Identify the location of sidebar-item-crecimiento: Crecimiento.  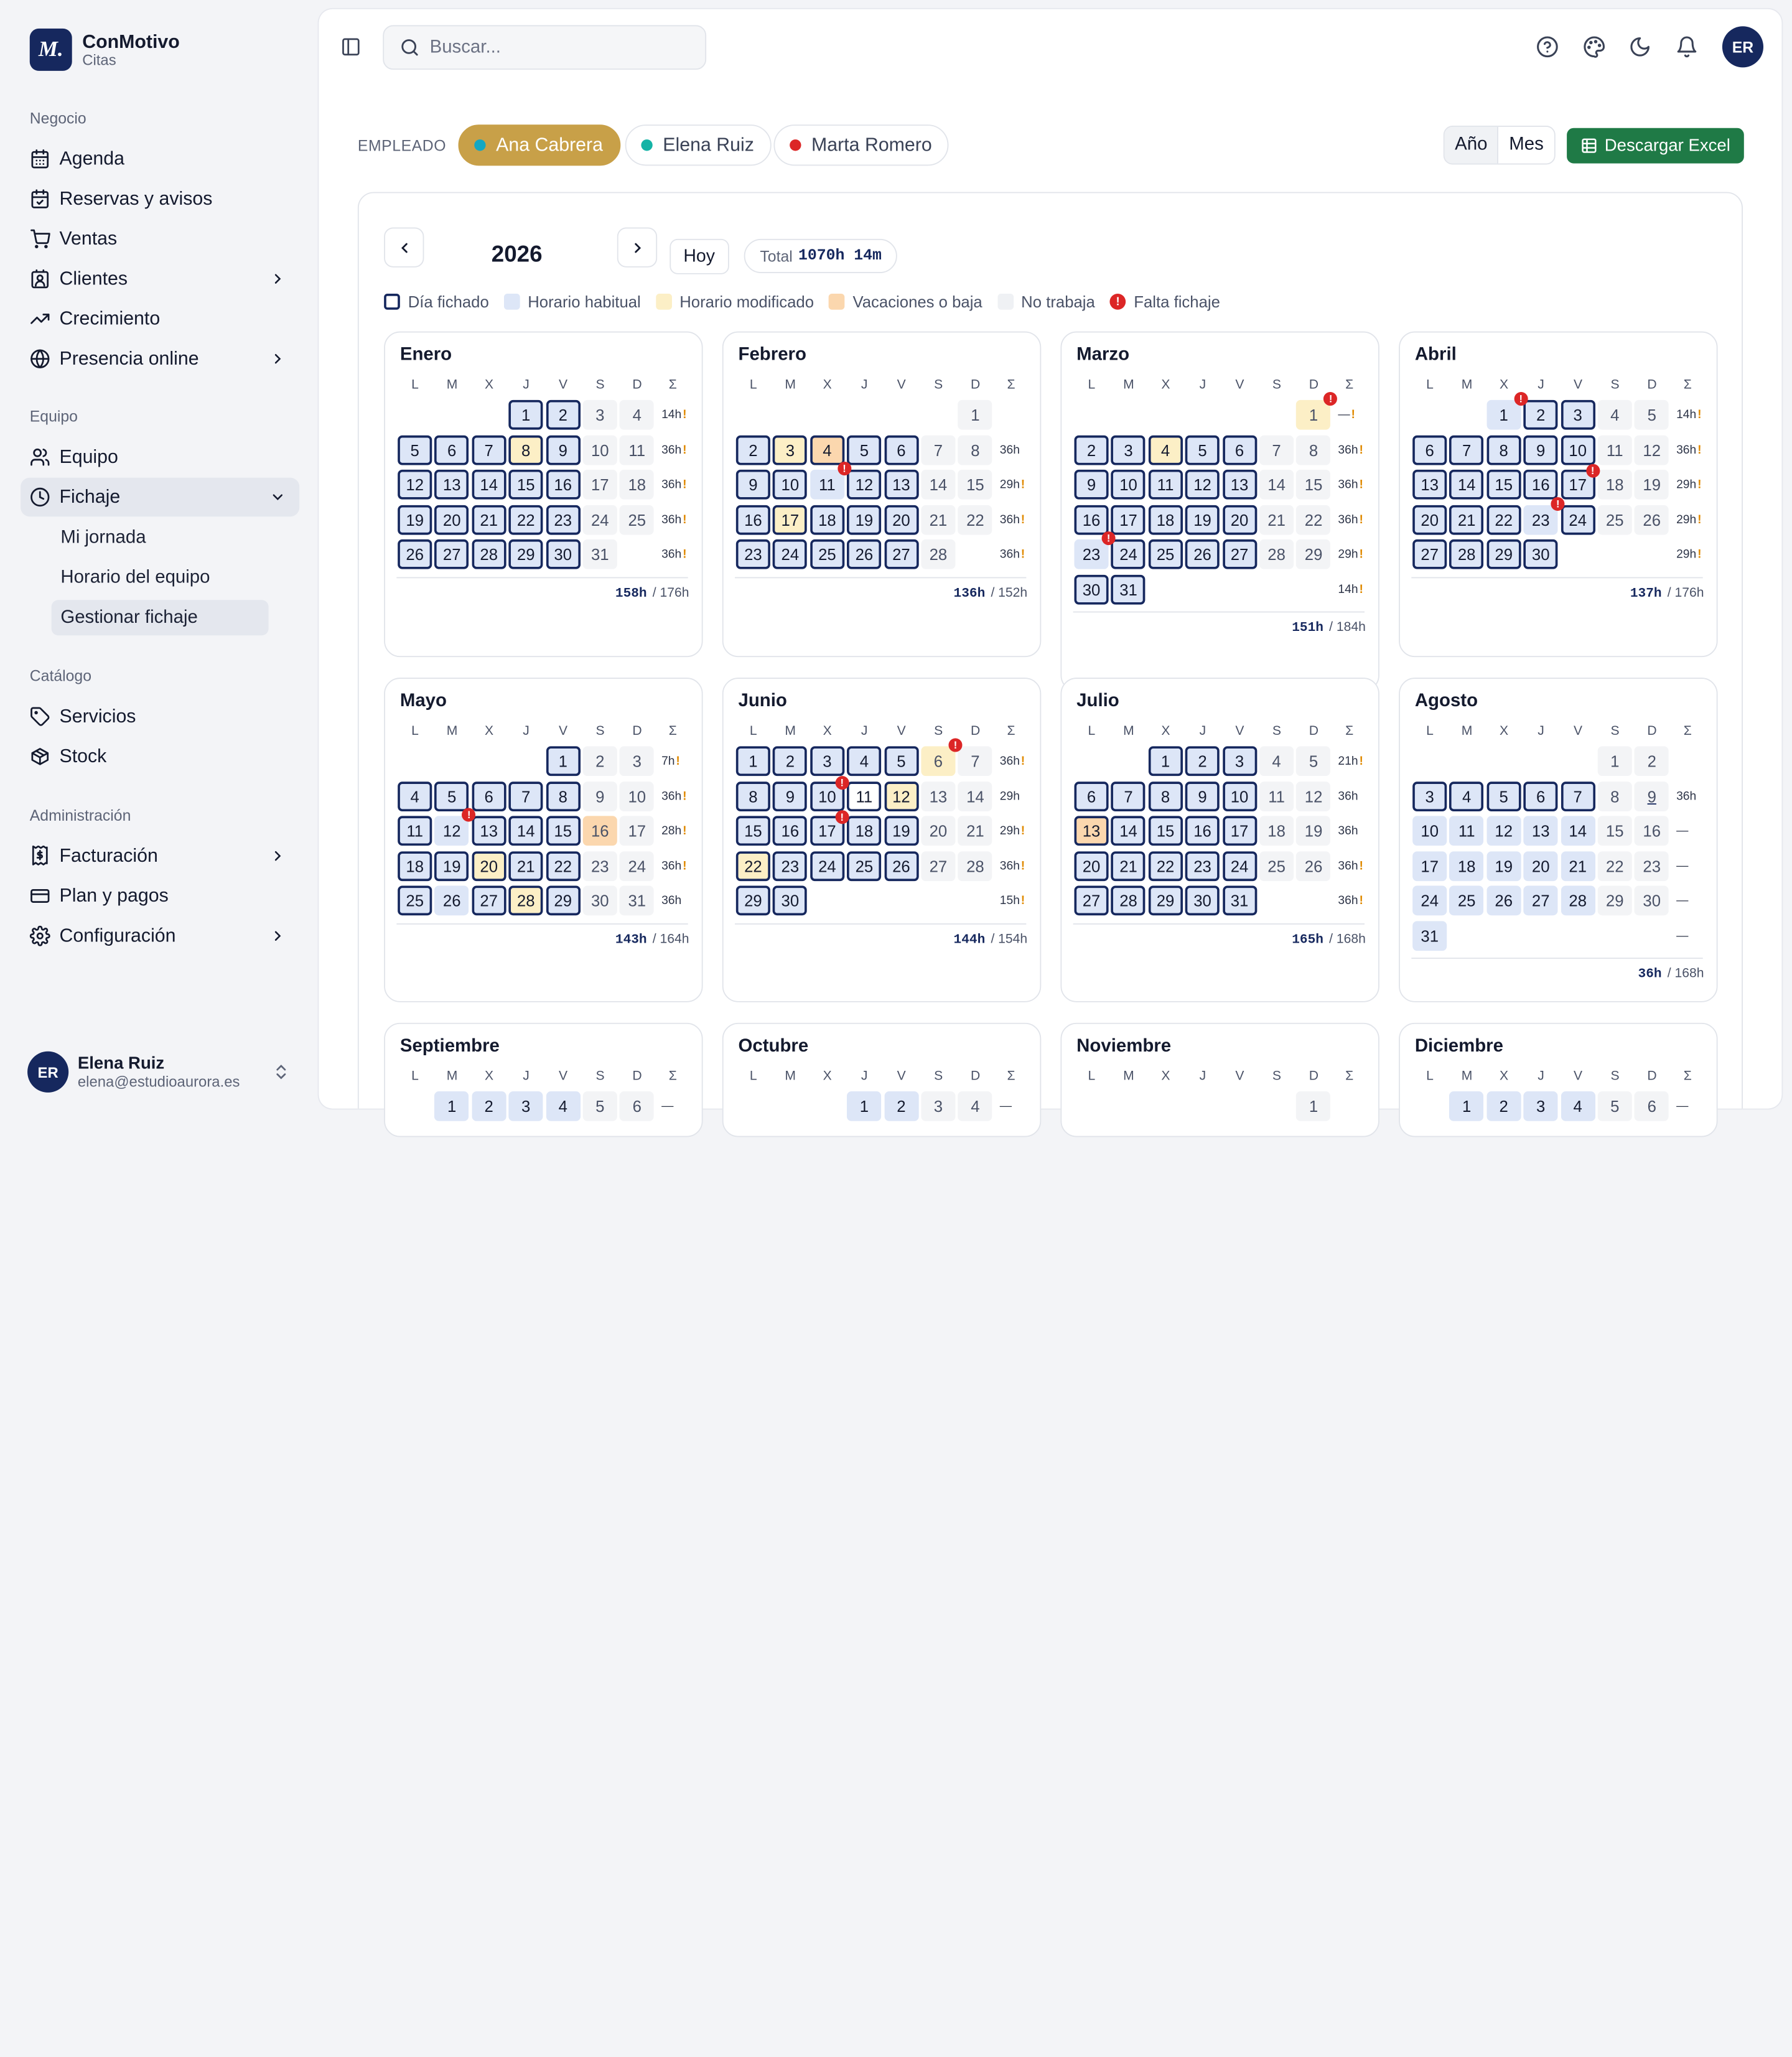
(160, 318).